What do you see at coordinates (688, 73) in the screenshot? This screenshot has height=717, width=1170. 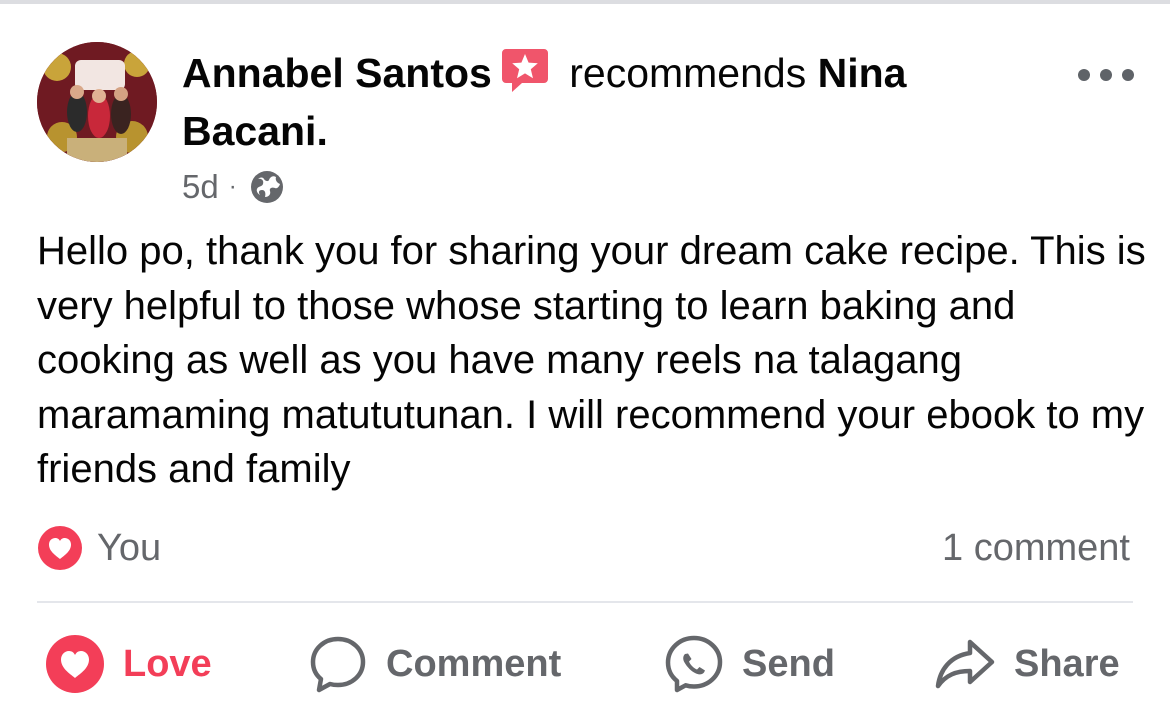 I see `recommends-verb: recommends` at bounding box center [688, 73].